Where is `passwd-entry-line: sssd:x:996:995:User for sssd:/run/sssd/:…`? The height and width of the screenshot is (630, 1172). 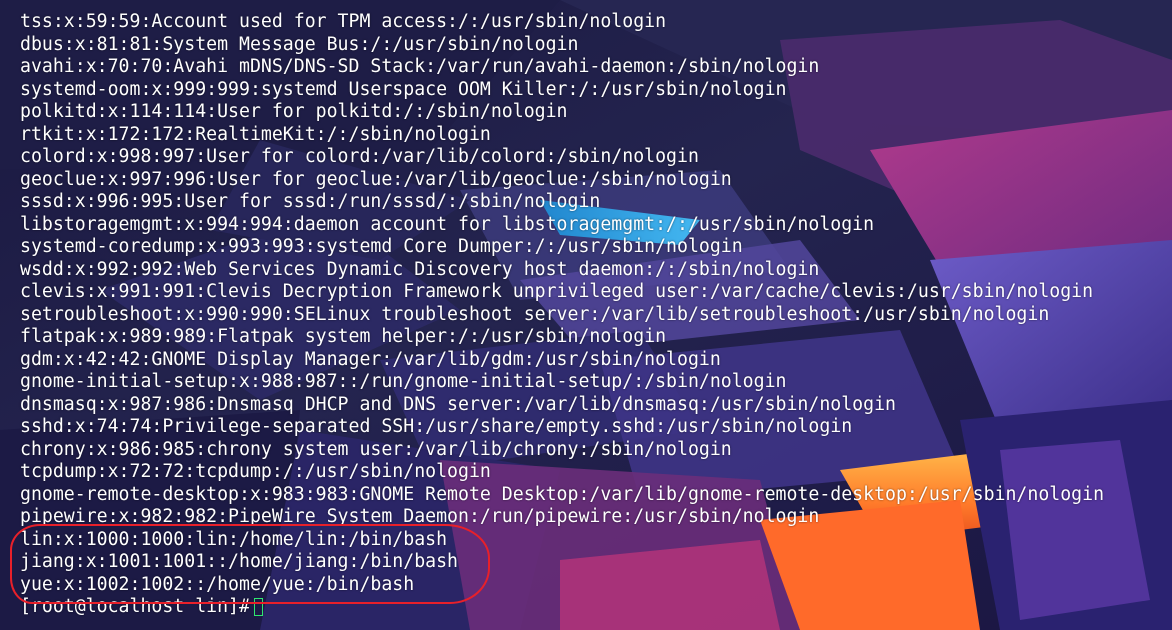
passwd-entry-line: sssd:x:996:995:User for sssd:/run/sssd/:… is located at coordinates (310, 201).